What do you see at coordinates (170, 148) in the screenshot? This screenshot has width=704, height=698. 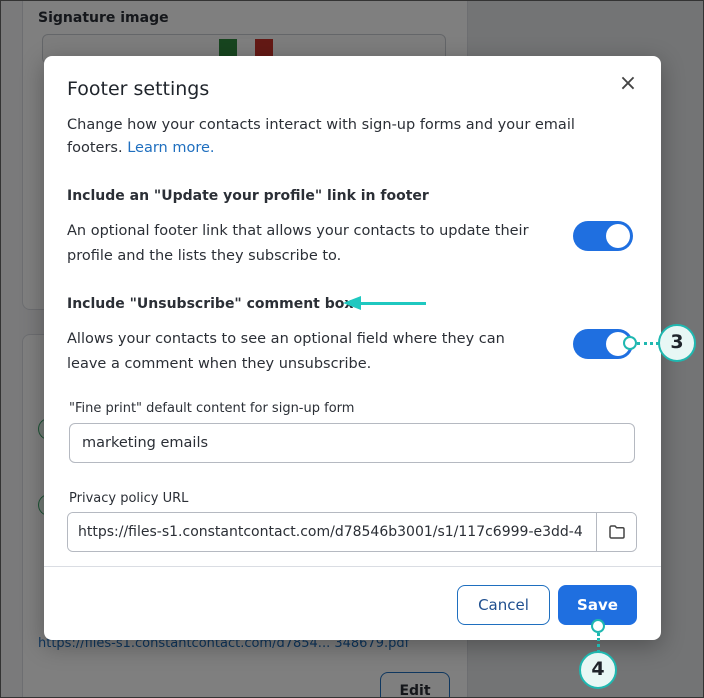 I see `learn-more-link: Learn more.` at bounding box center [170, 148].